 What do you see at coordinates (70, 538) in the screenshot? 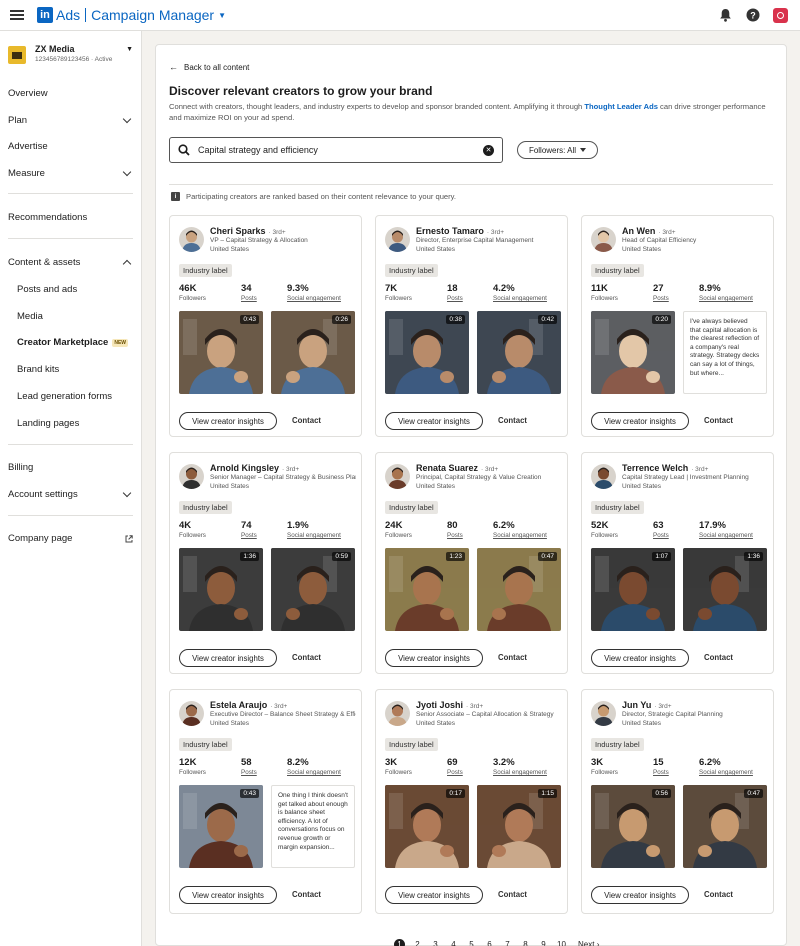
I see `sidebar-item-company-page: Company page` at bounding box center [70, 538].